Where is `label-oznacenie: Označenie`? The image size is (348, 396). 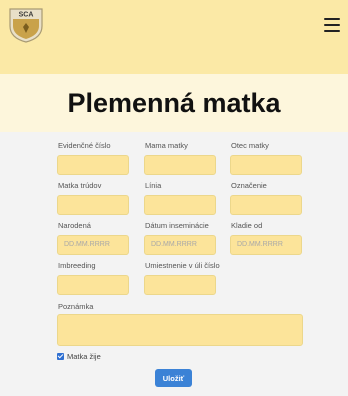
label-oznacenie: Označenie is located at coordinates (249, 185).